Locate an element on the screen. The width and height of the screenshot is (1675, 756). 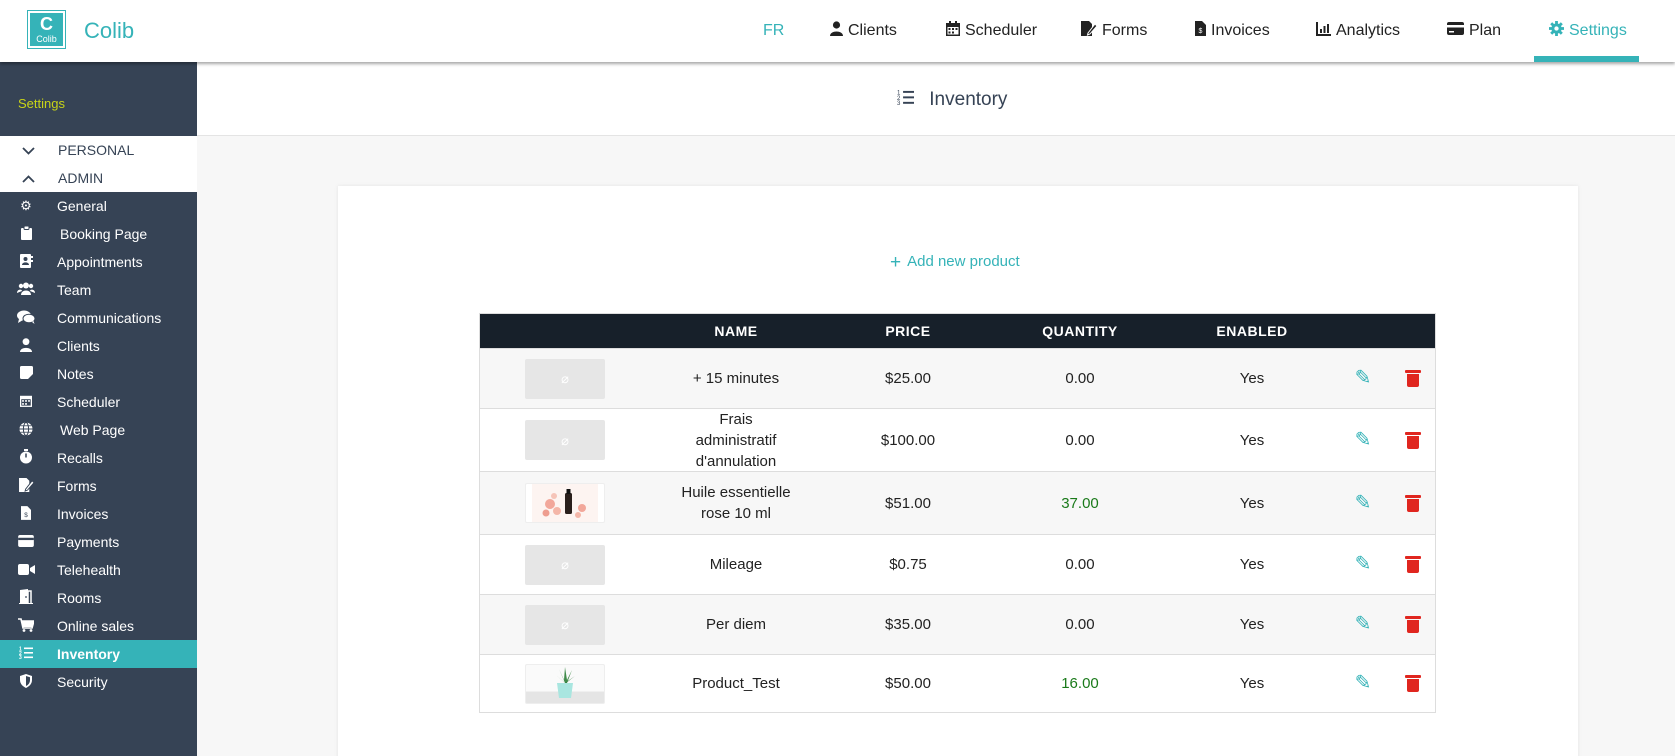
add-new-product-label: Add new product is located at coordinates (963, 261).